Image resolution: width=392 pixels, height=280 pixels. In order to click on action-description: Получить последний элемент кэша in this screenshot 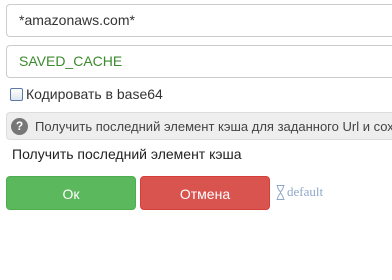, I will do `click(127, 154)`.